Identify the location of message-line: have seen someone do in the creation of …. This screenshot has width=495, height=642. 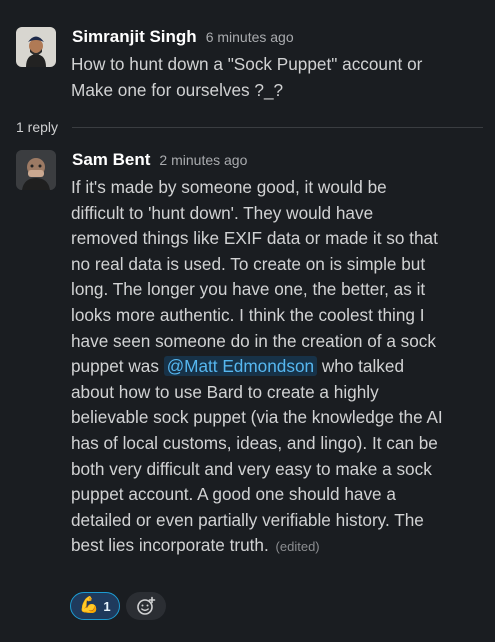
(253, 340).